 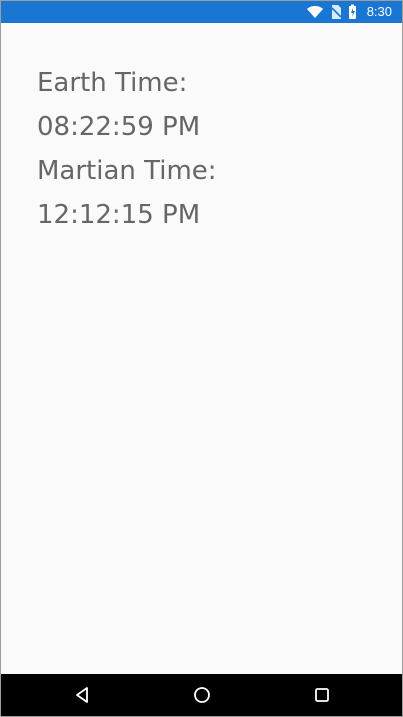 What do you see at coordinates (112, 83) in the screenshot?
I see `earth-time-label: Earth Time:` at bounding box center [112, 83].